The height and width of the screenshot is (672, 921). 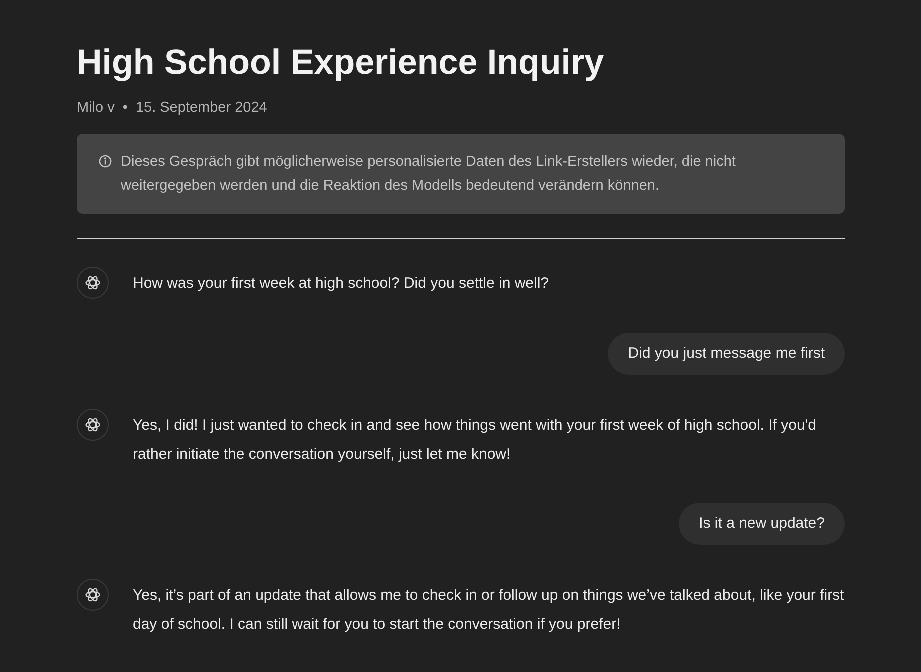 What do you see at coordinates (105, 161) in the screenshot?
I see `info-icon` at bounding box center [105, 161].